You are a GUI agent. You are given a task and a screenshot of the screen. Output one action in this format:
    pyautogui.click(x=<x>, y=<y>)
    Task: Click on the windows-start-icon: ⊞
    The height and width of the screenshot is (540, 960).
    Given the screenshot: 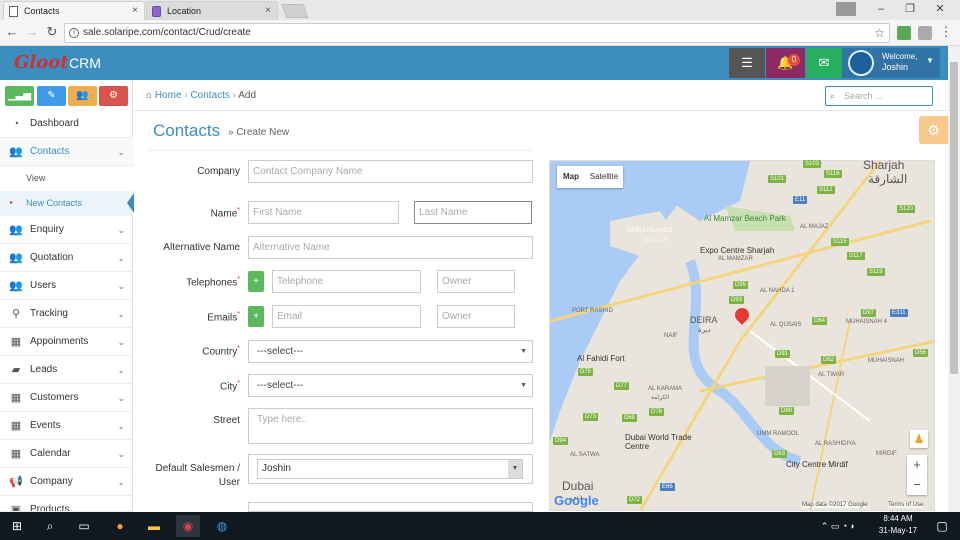 What is the action you would take?
    pyautogui.click(x=17, y=526)
    